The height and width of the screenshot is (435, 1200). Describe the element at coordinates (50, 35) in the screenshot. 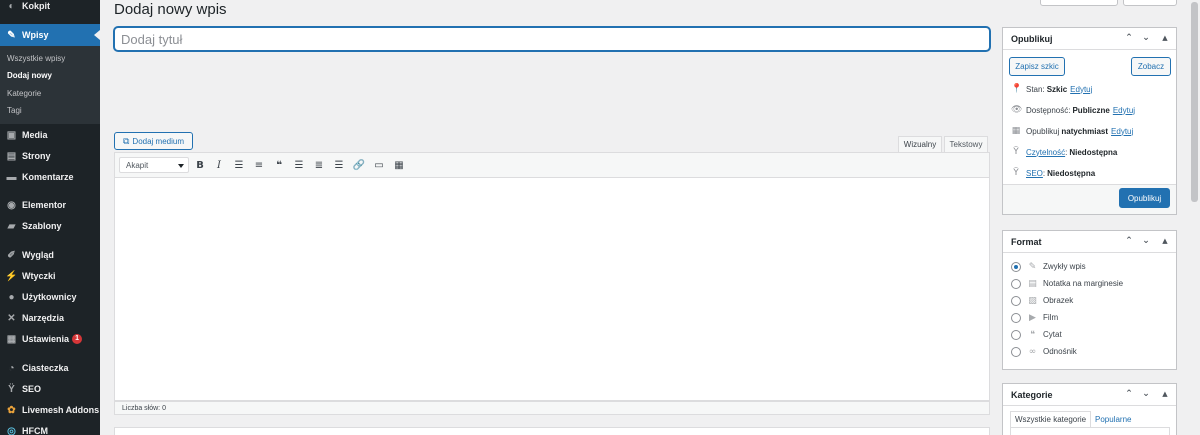

I see `sidebar-item-wpisy: ✎ Wpisy` at that location.